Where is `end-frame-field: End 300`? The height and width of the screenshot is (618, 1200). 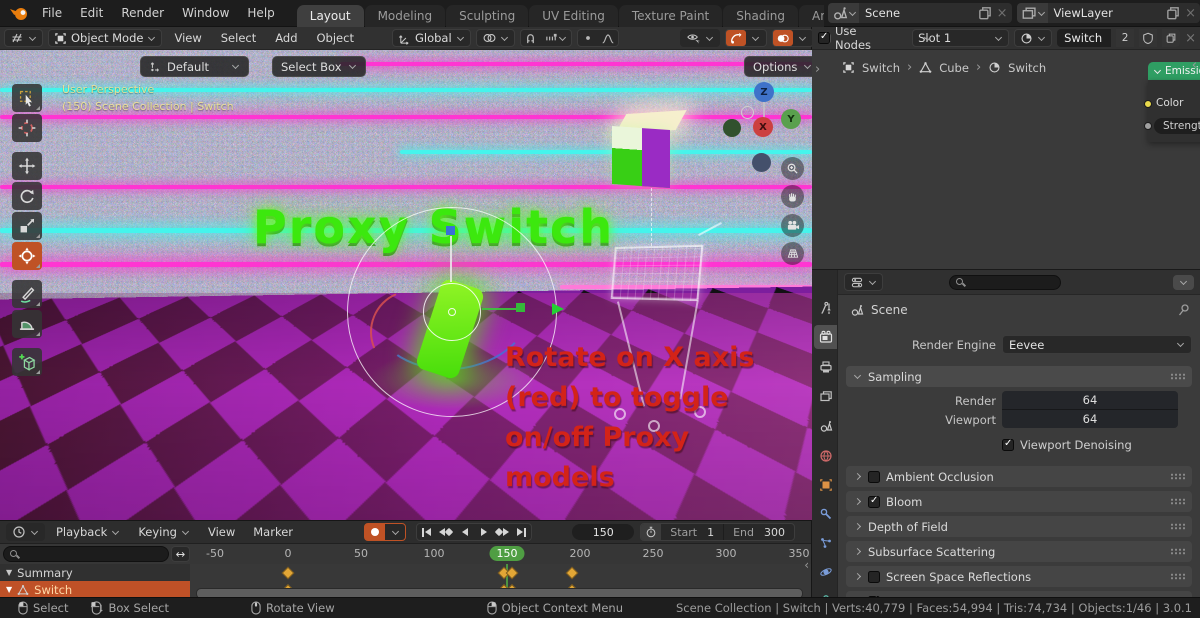 end-frame-field: End 300 is located at coordinates (759, 532).